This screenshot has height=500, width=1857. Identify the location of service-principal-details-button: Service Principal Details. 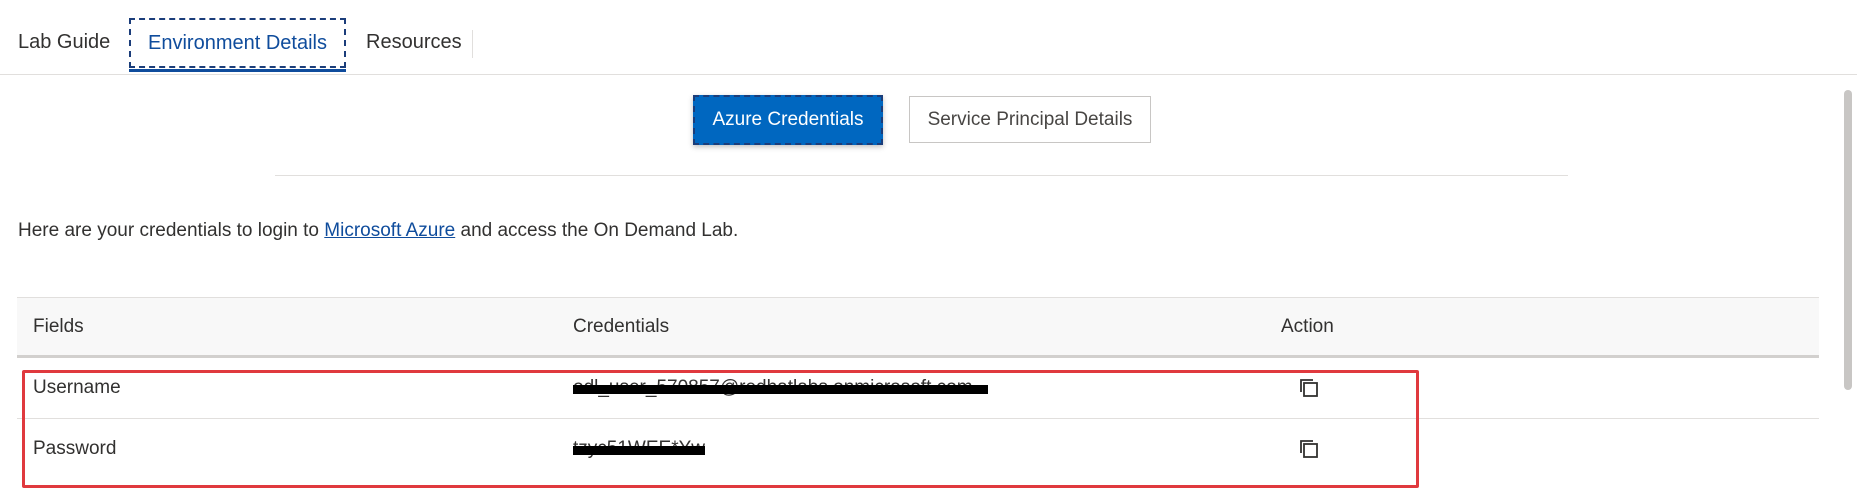
(1030, 119).